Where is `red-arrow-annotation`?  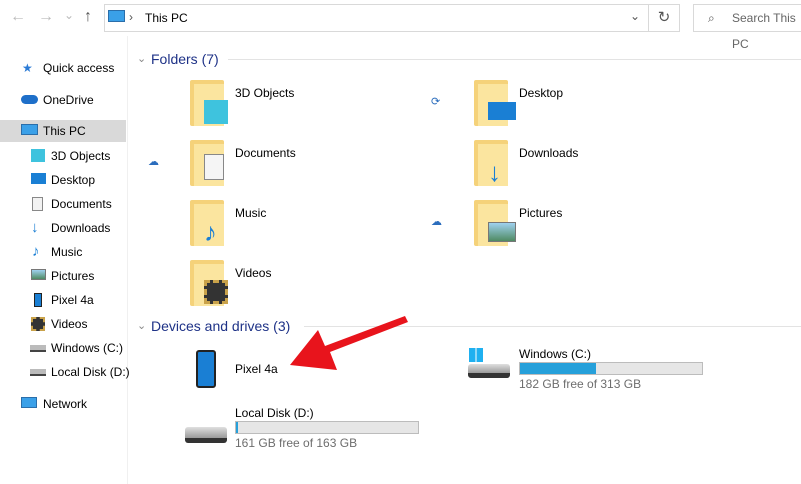 red-arrow-annotation is located at coordinates (349, 343).